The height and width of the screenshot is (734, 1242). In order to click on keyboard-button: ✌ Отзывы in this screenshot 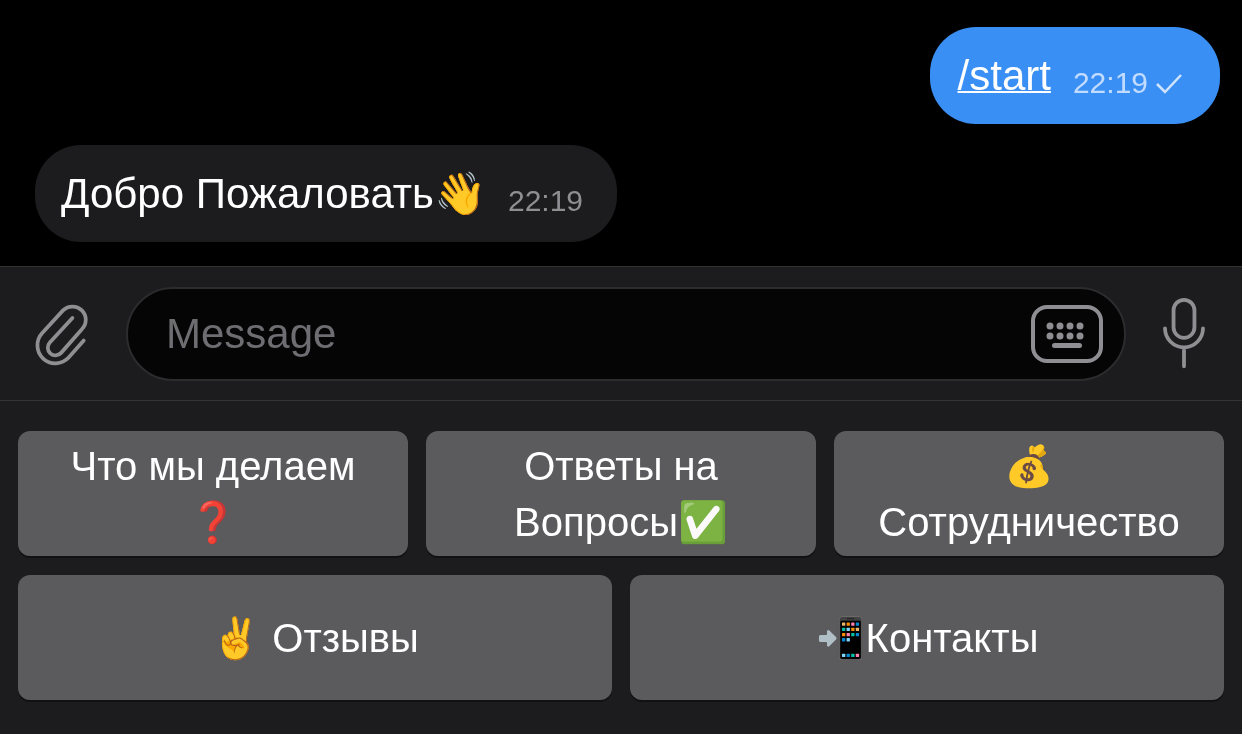, I will do `click(315, 637)`.